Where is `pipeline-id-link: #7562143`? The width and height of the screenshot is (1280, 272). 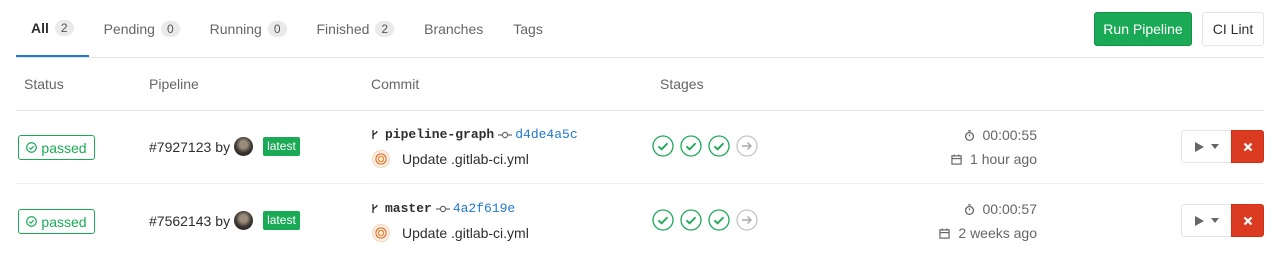
pipeline-id-link: #7562143 is located at coordinates (180, 221).